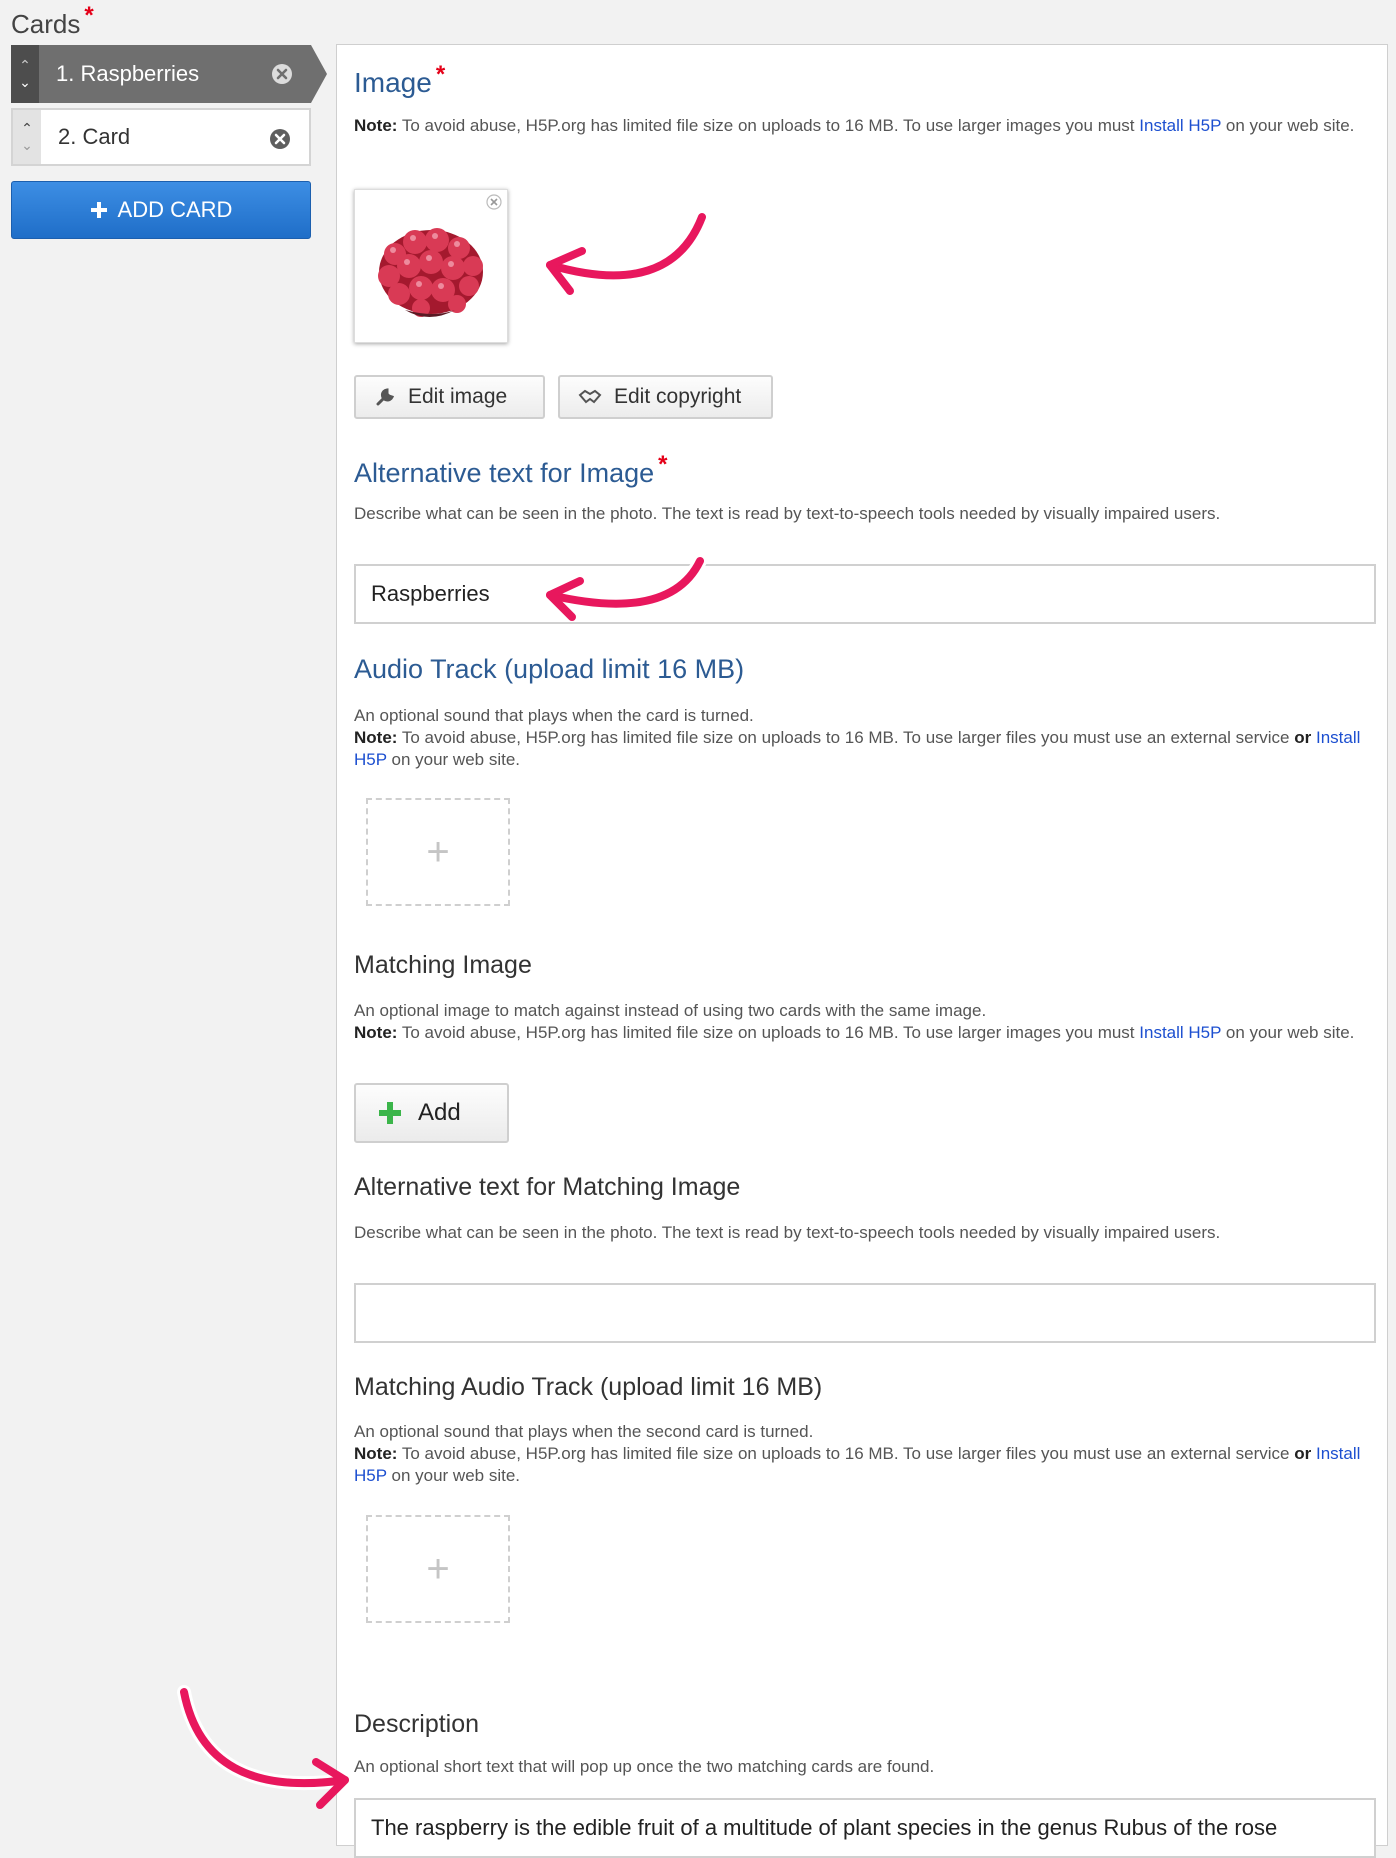  Describe the element at coordinates (458, 396) in the screenshot. I see `edit-image-label: Edit image` at that location.